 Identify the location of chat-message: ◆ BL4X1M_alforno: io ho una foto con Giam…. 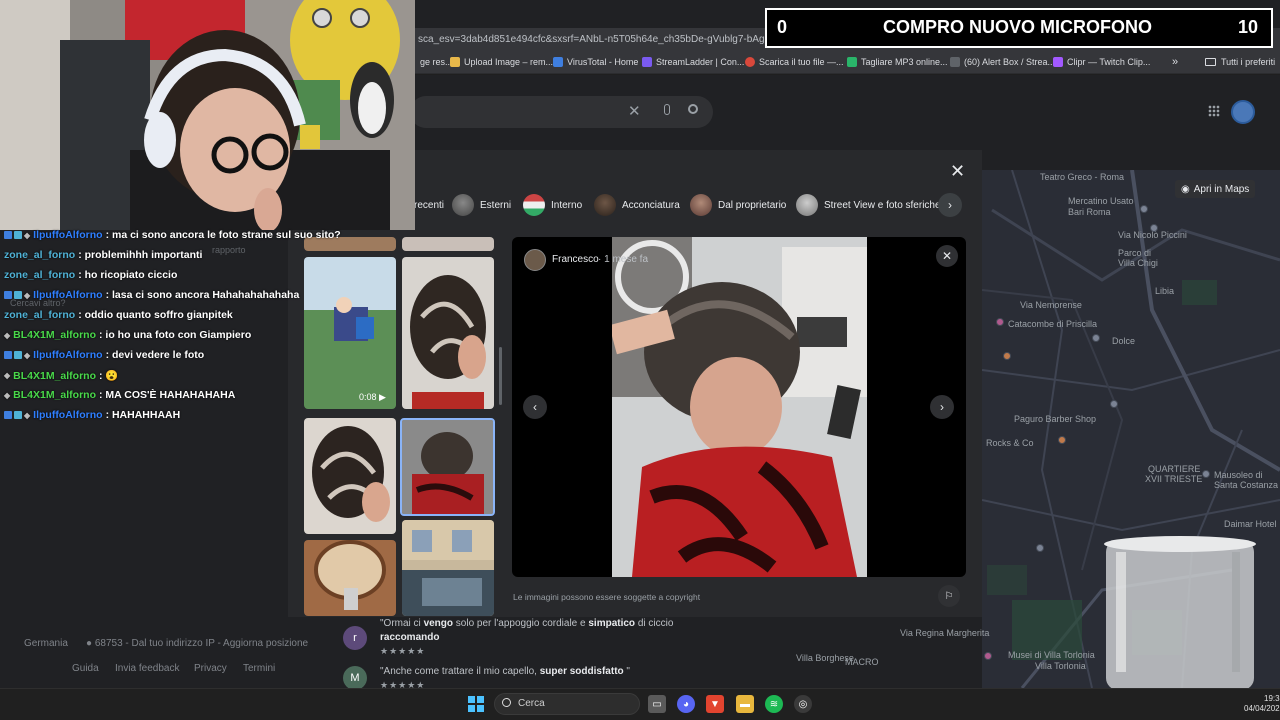
(128, 335).